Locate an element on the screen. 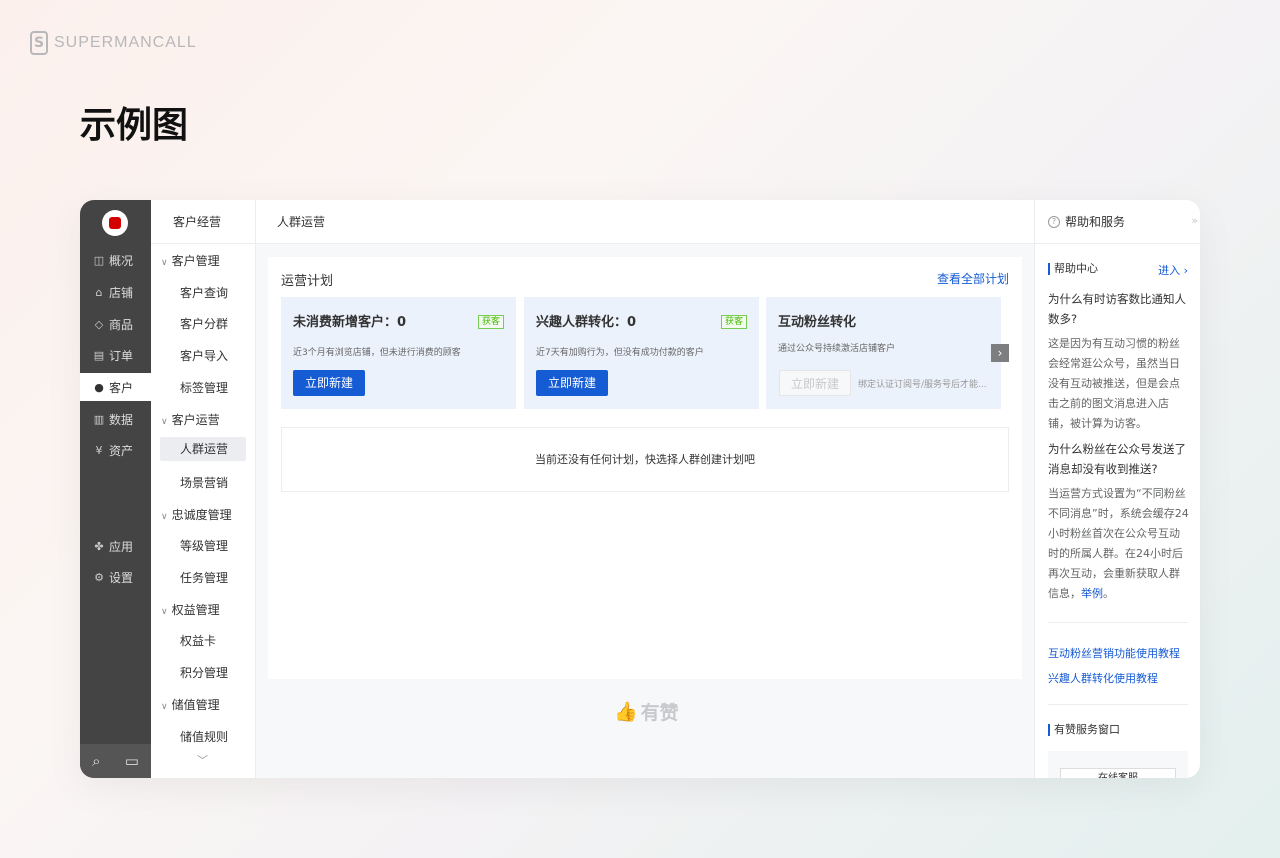  nav-group: ∨ 忠诚度管理 is located at coordinates (203, 514).